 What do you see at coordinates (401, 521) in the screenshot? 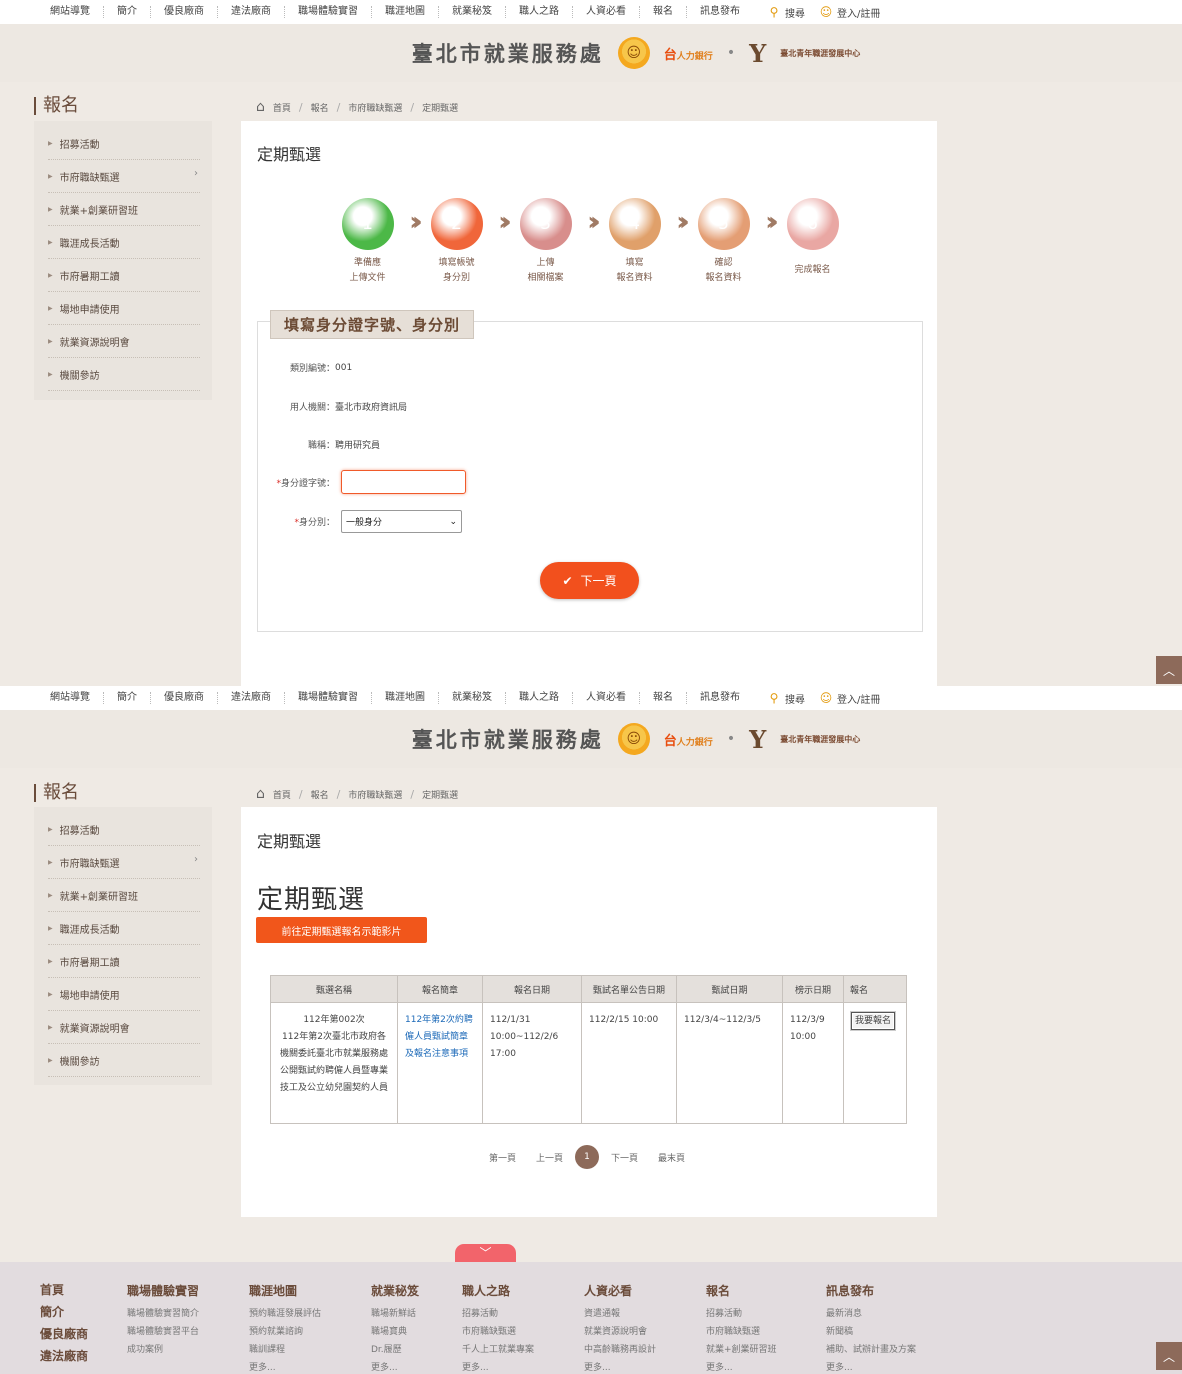
I see `identity-select: 一般身分 ⌄` at bounding box center [401, 521].